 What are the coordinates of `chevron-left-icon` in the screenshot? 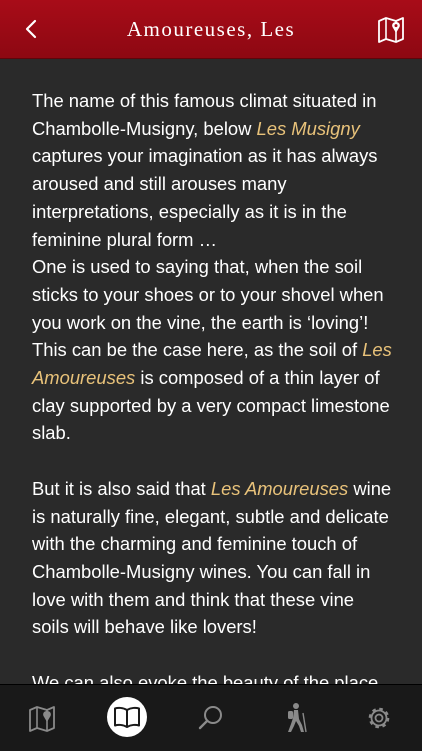 It's located at (31, 29).